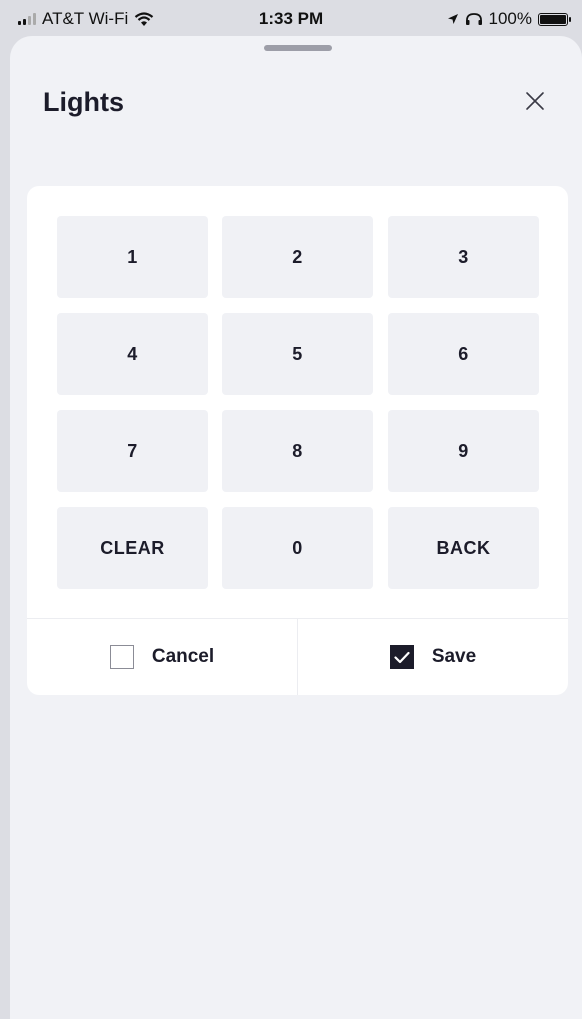  What do you see at coordinates (463, 548) in the screenshot?
I see `key-back: BACK` at bounding box center [463, 548].